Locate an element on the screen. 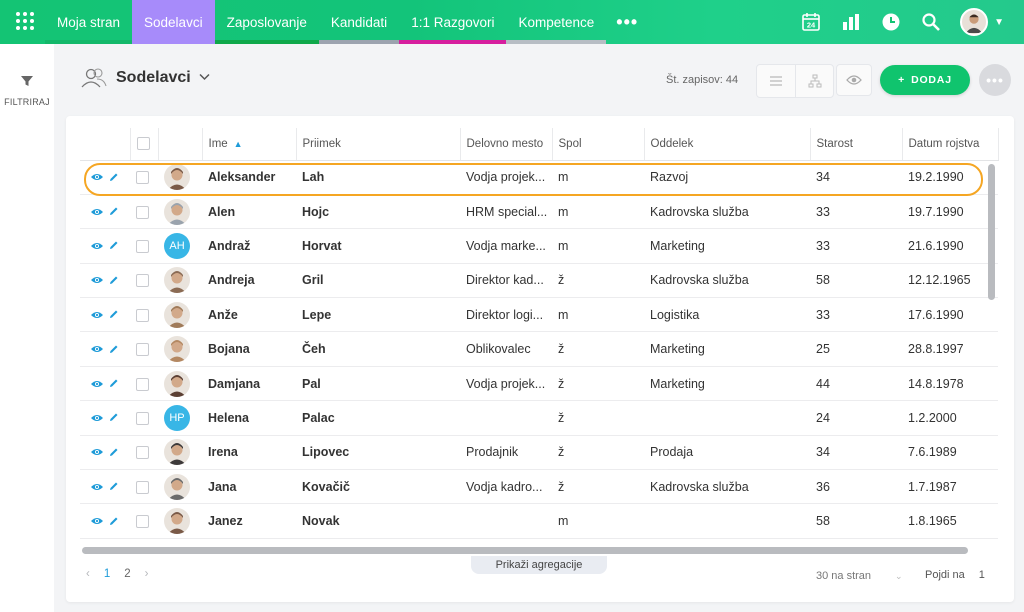 This screenshot has width=1024, height=612. apps-grid-icon is located at coordinates (25, 21).